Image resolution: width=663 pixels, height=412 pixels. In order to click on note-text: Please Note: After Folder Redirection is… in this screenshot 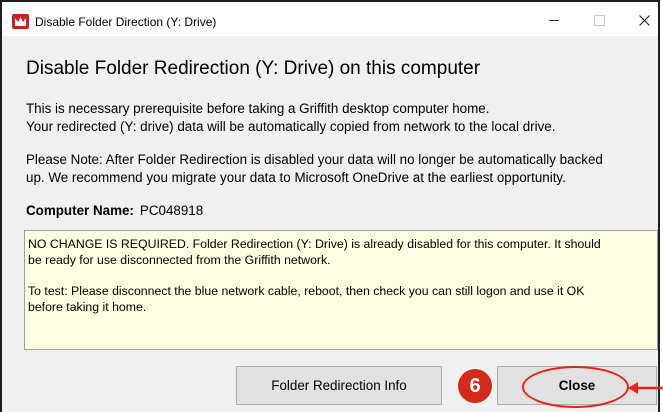, I will do `click(314, 169)`.